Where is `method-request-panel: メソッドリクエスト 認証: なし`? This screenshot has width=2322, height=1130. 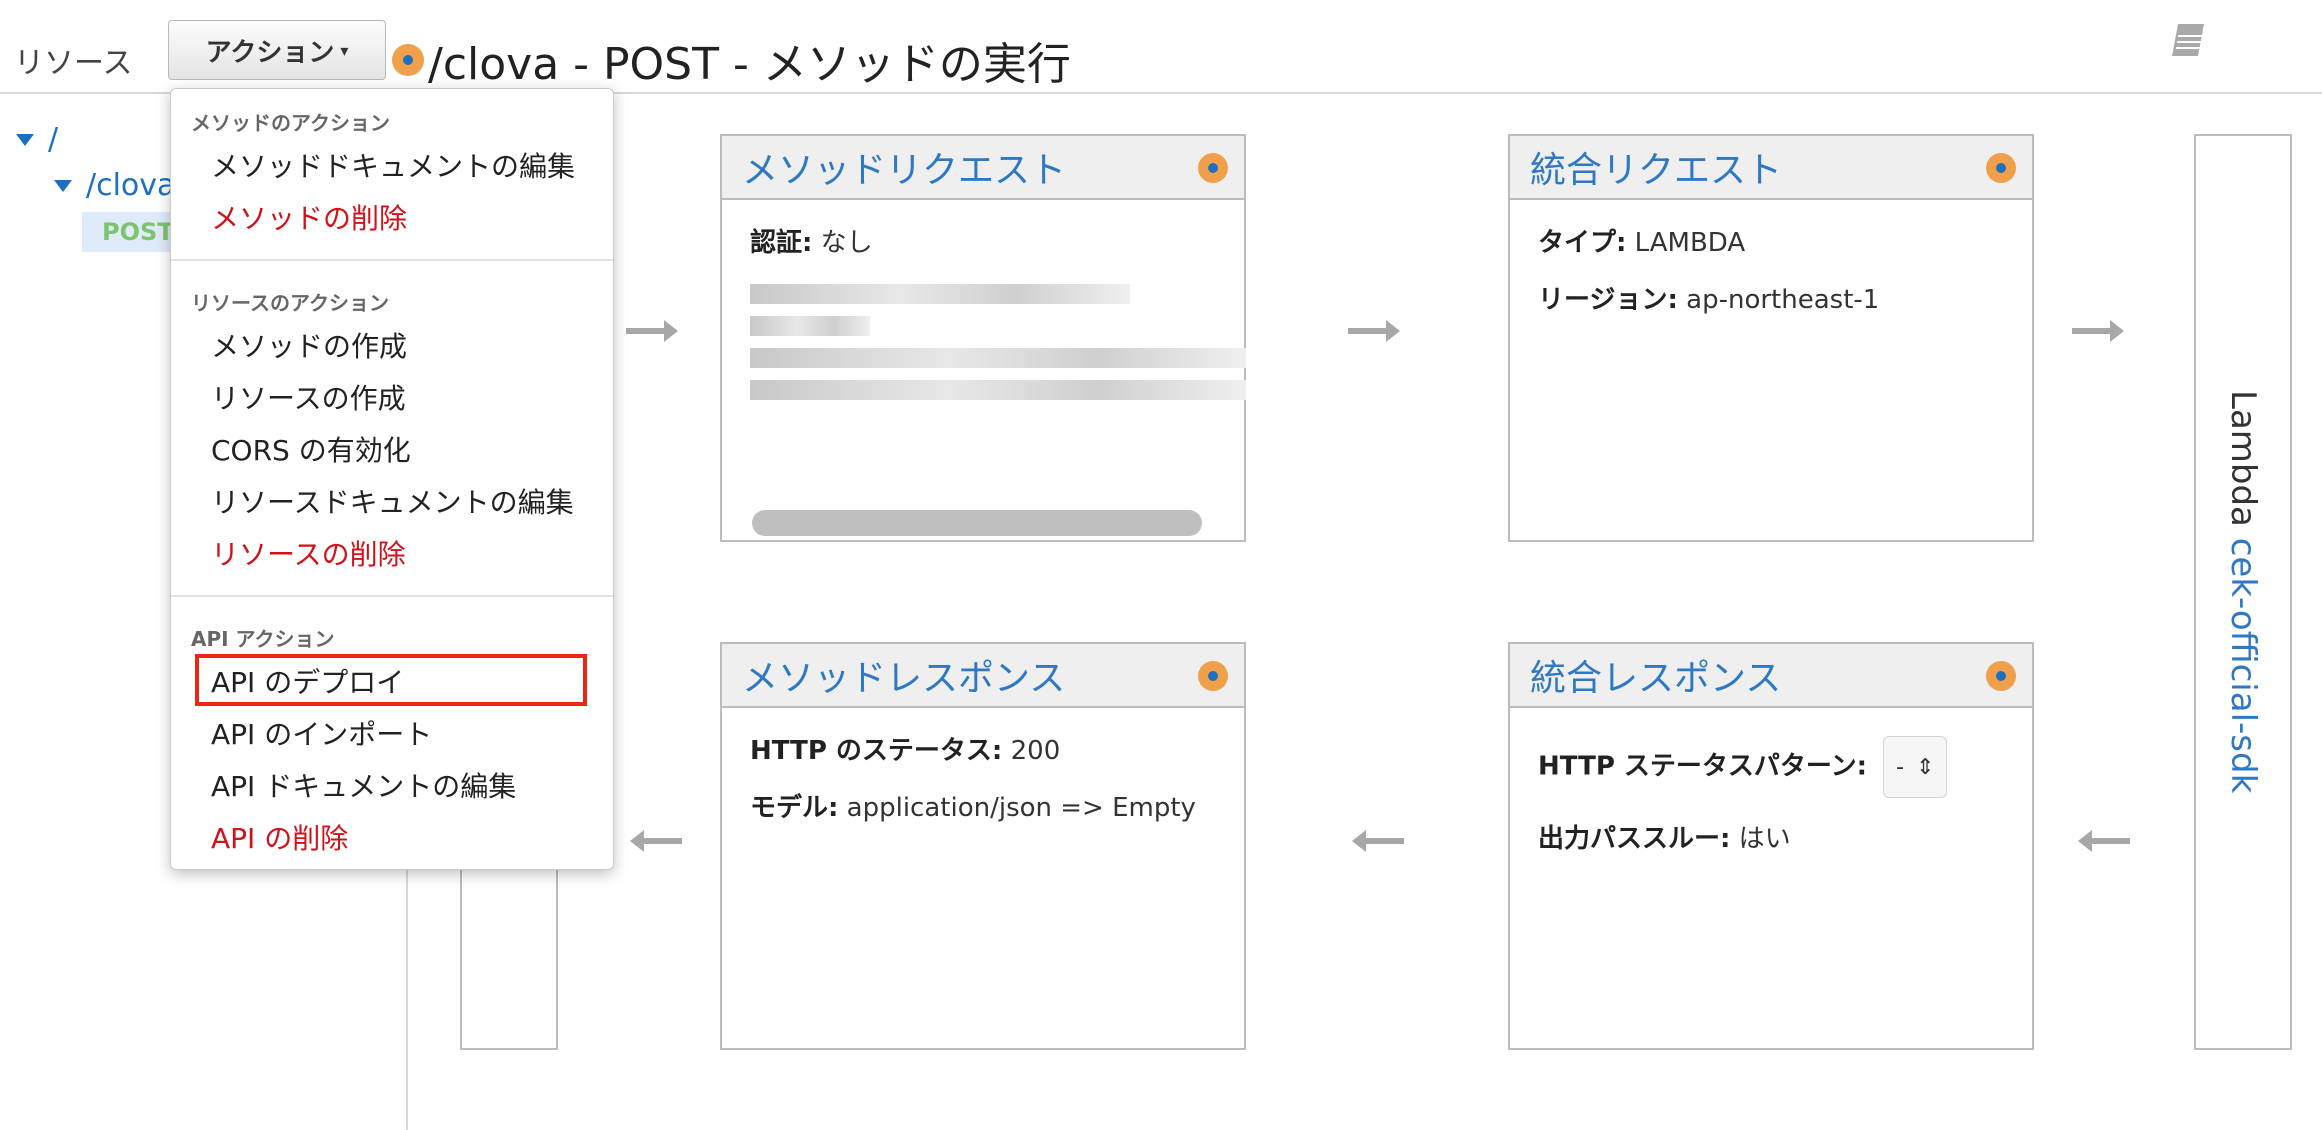 method-request-panel: メソッドリクエスト 認証: なし is located at coordinates (983, 338).